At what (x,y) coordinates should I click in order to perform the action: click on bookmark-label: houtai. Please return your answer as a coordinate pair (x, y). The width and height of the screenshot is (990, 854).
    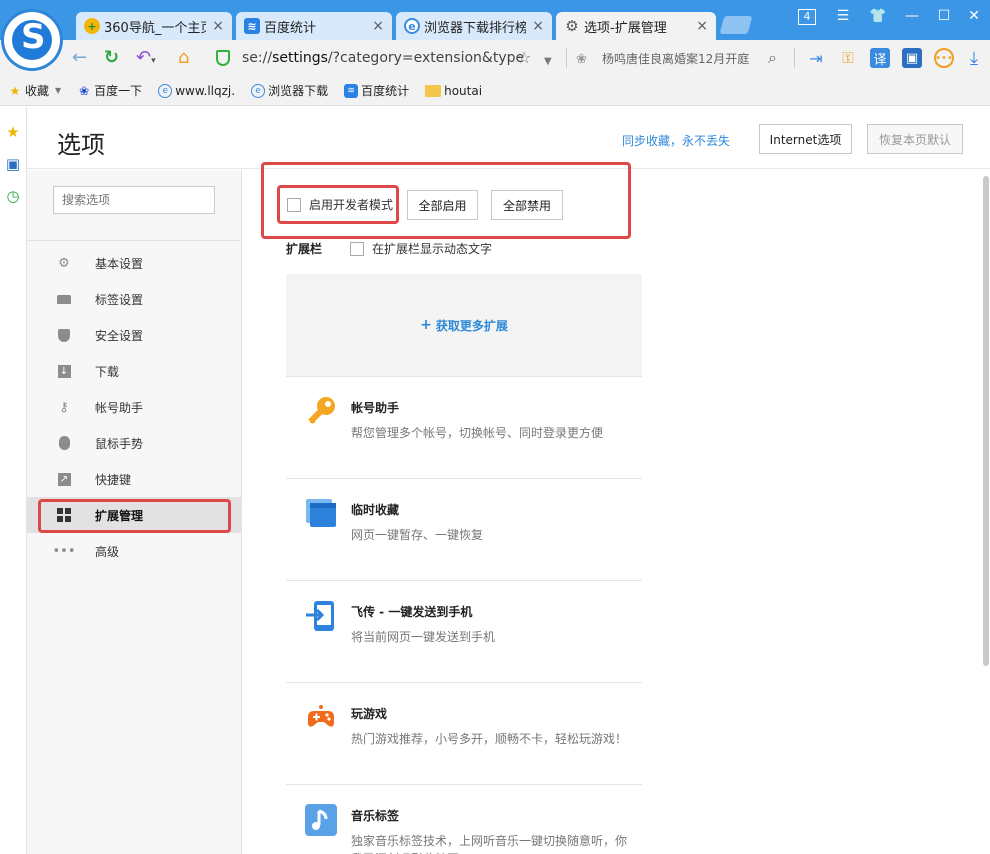
    Looking at the image, I should click on (463, 90).